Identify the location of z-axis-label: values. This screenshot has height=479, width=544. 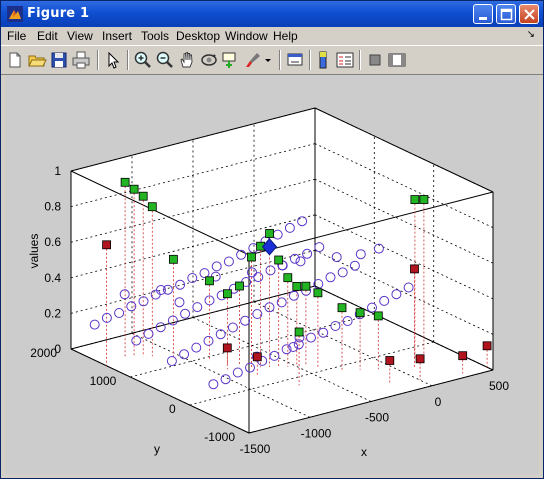
(34, 251).